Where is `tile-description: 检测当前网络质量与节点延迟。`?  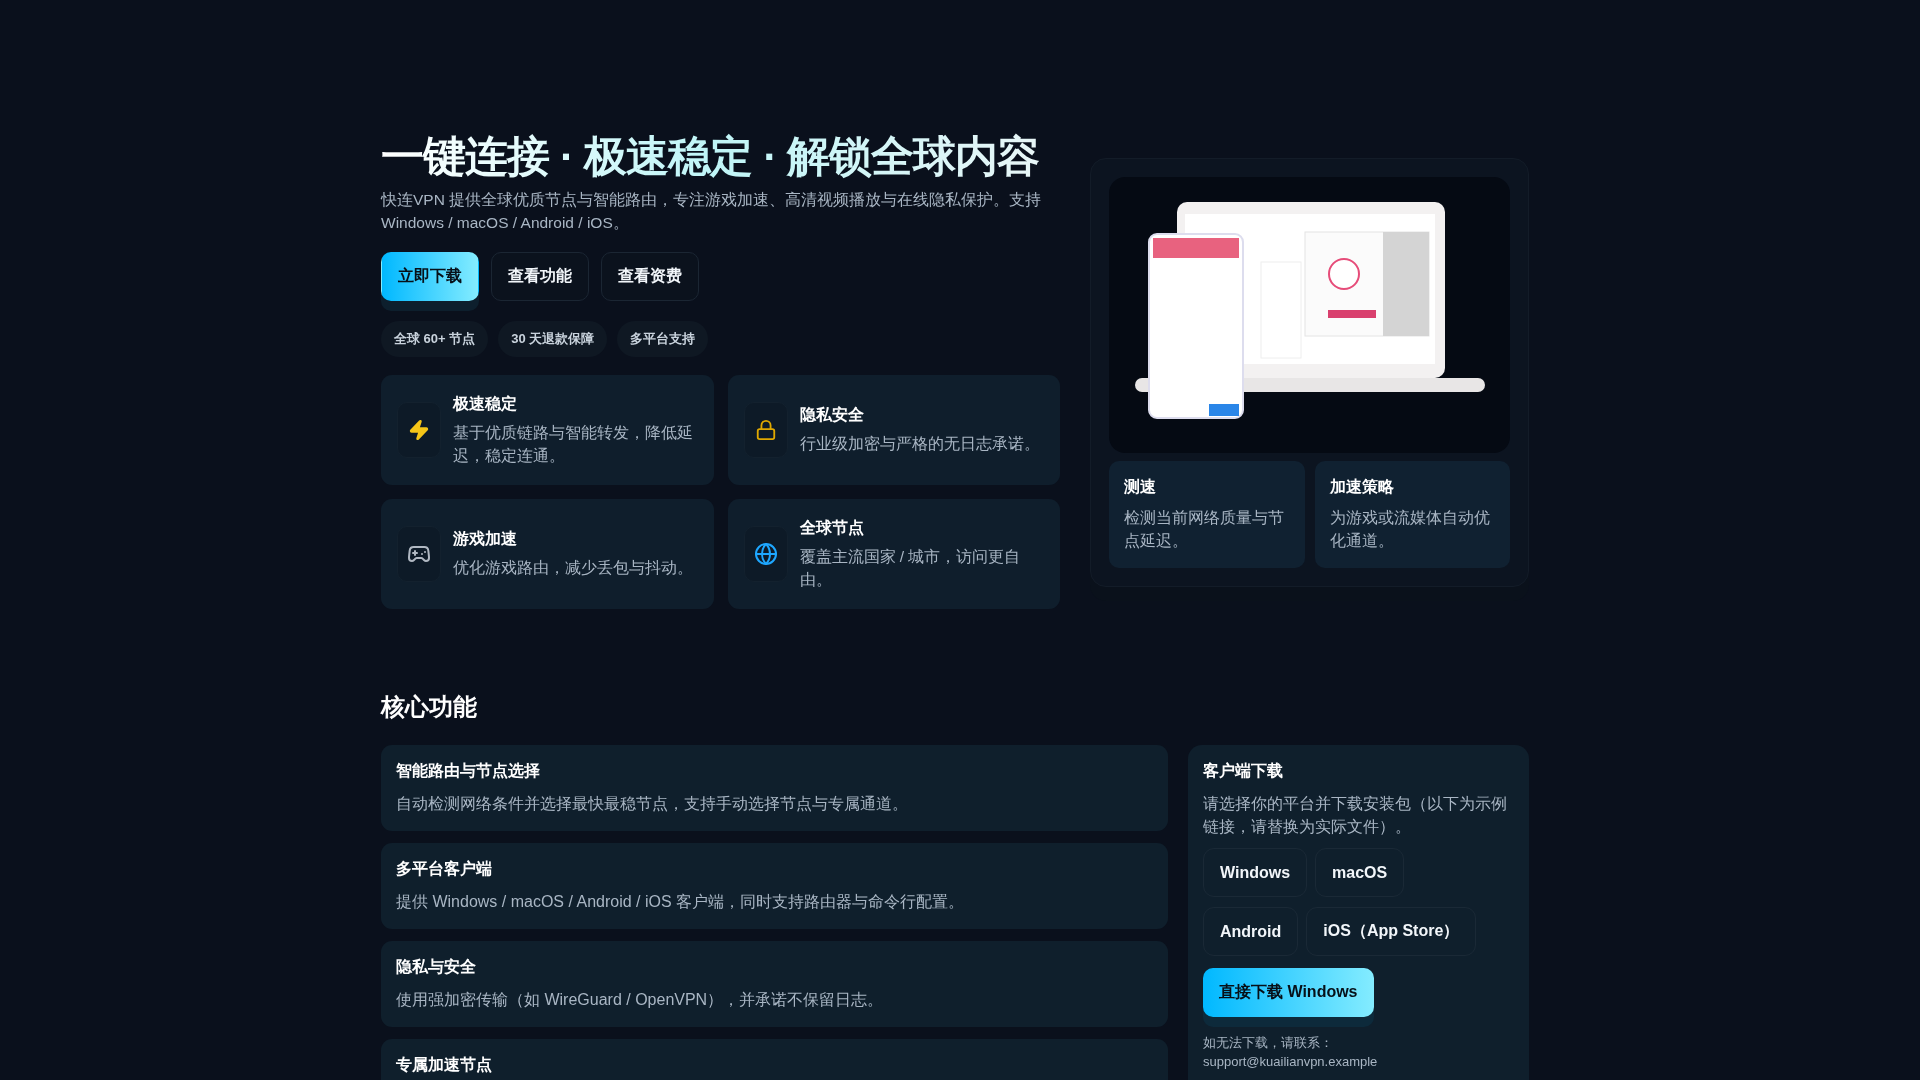 tile-description: 检测当前网络质量与节点延迟。 is located at coordinates (1205, 529).